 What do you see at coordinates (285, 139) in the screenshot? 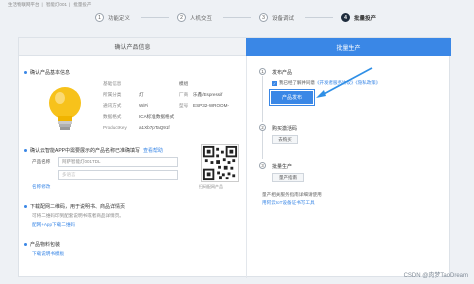
I see `buy-activation-button: 去购买` at bounding box center [285, 139].